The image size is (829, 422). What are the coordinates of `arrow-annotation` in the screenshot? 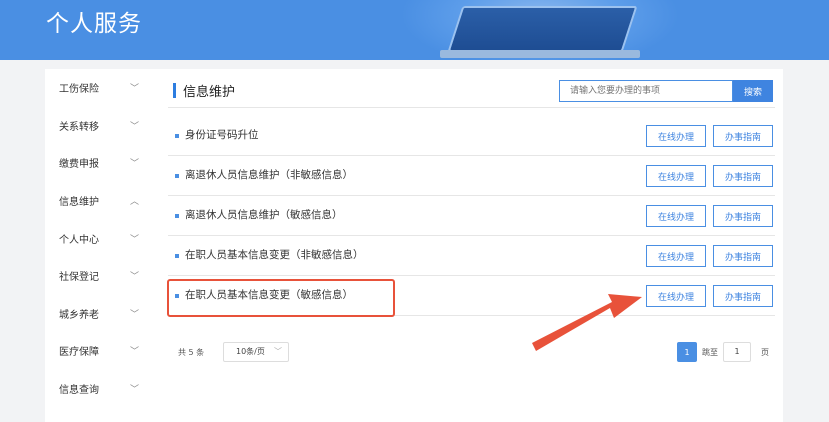 It's located at (587, 322).